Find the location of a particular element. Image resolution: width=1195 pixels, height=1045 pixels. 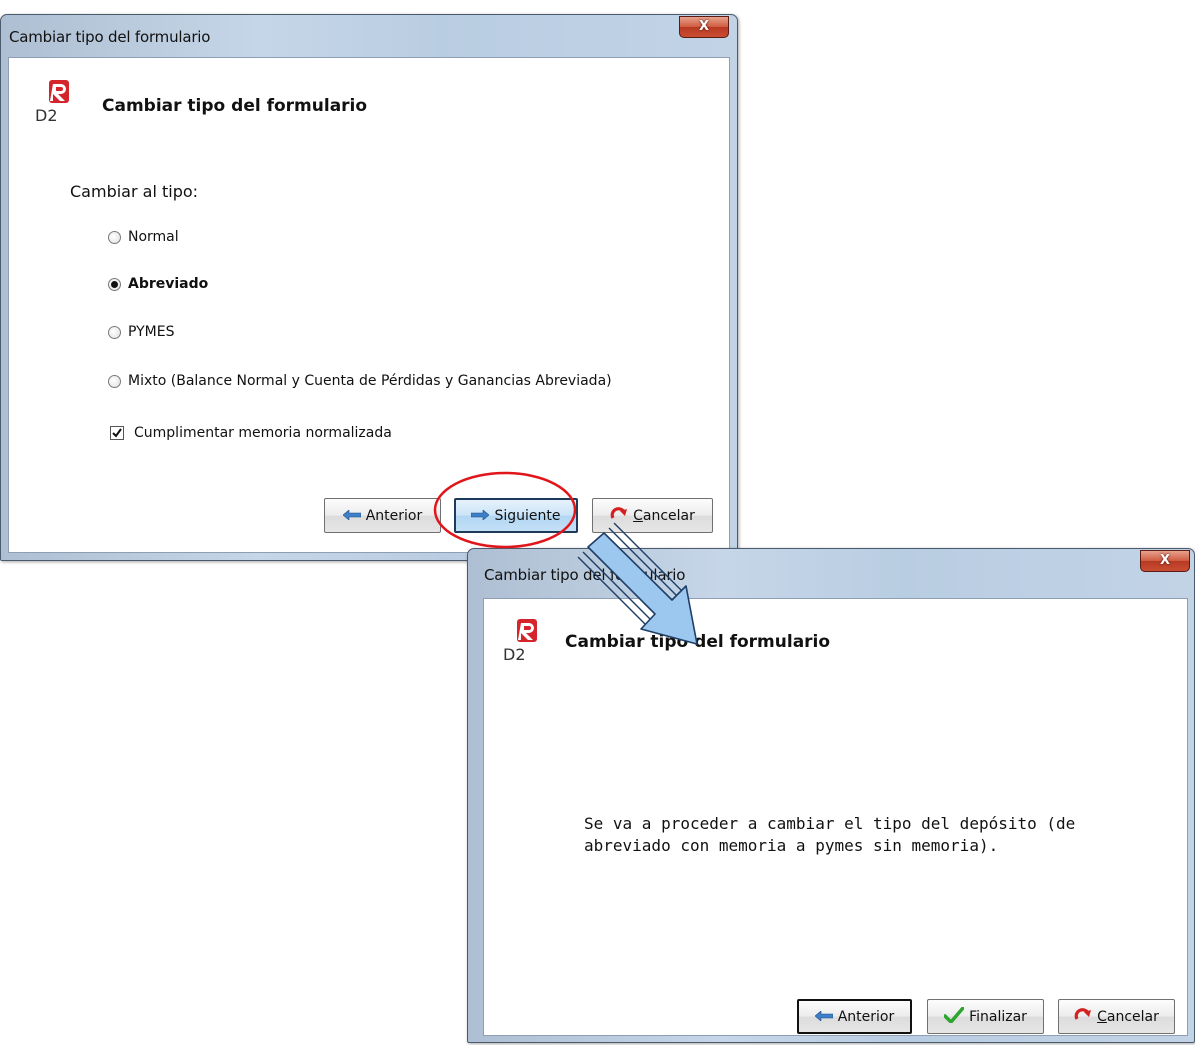

radio-normal: Normal is located at coordinates (143, 237).